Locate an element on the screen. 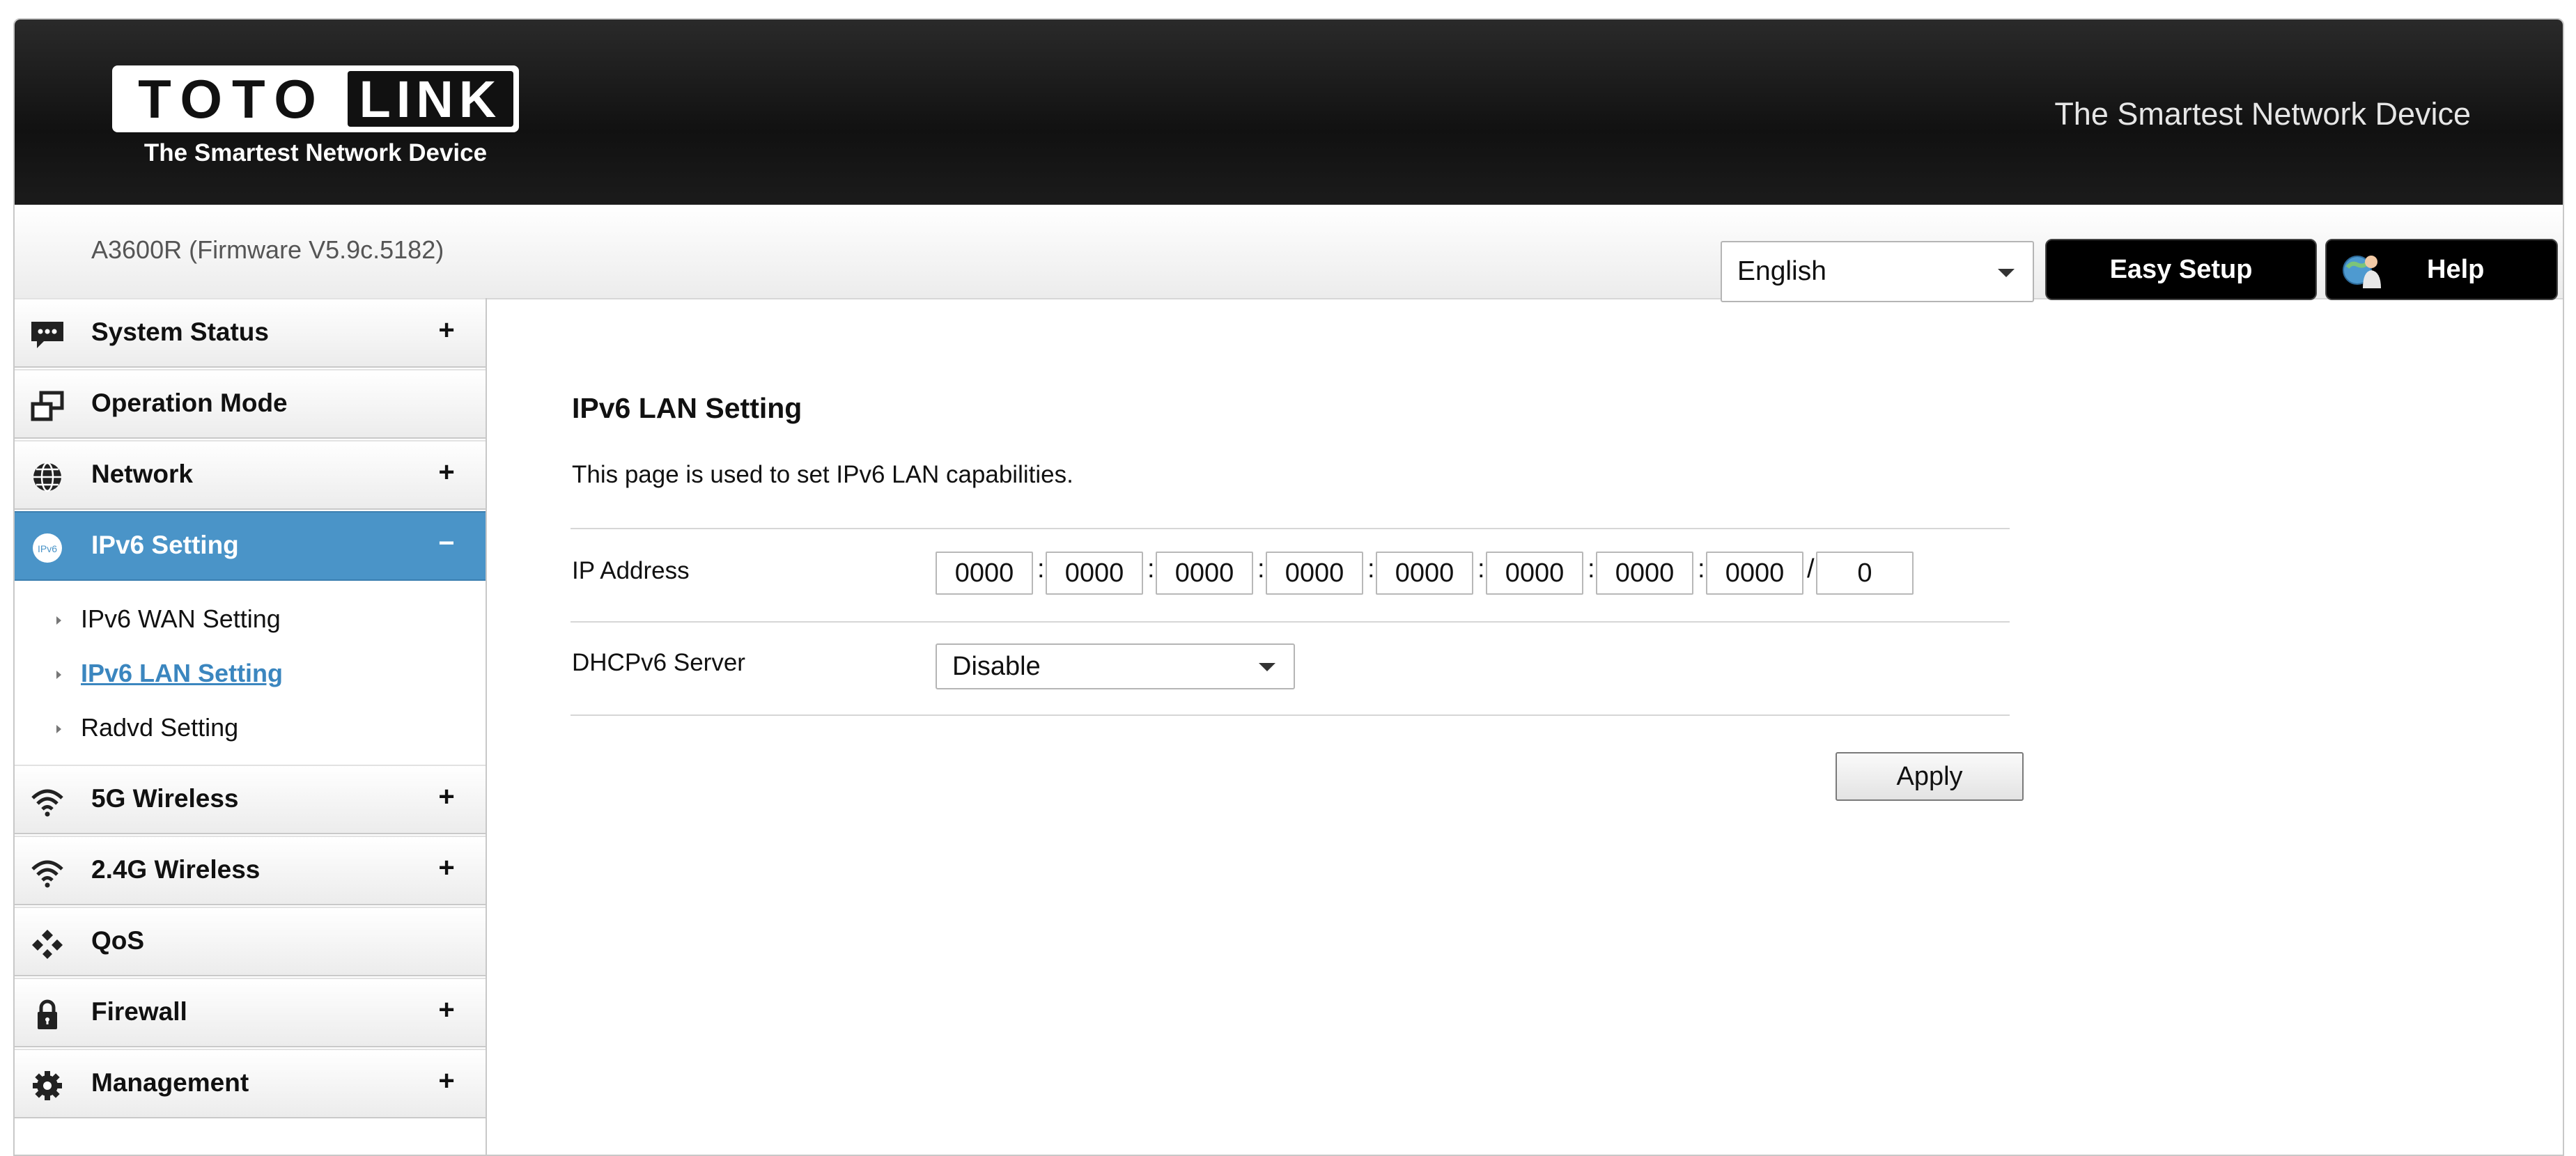  menu-item-operation-mode: Operation Mode is located at coordinates (250, 404).